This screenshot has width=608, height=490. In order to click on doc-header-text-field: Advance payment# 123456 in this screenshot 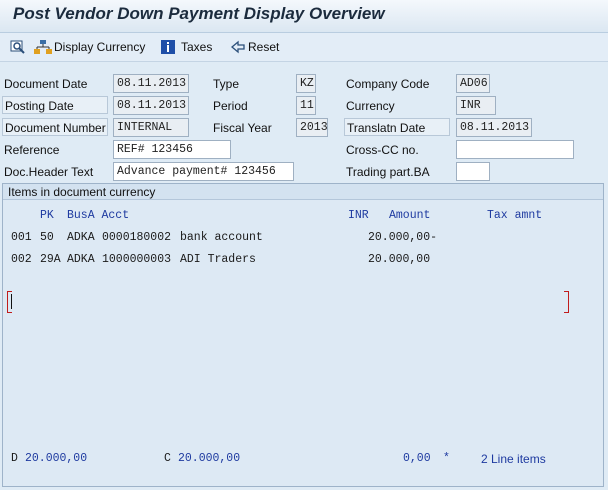, I will do `click(203, 171)`.